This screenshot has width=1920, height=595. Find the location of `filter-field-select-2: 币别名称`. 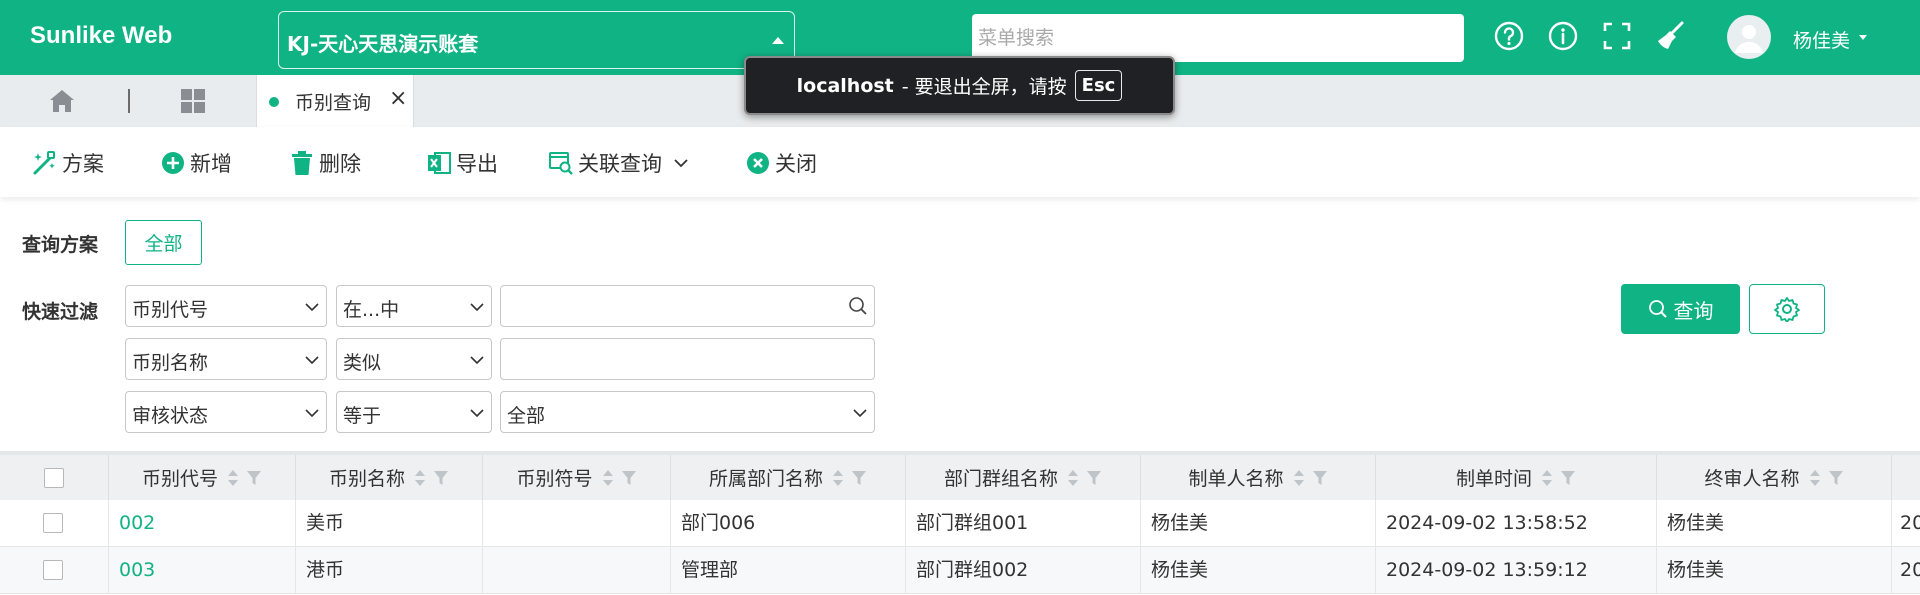

filter-field-select-2: 币别名称 is located at coordinates (226, 359).